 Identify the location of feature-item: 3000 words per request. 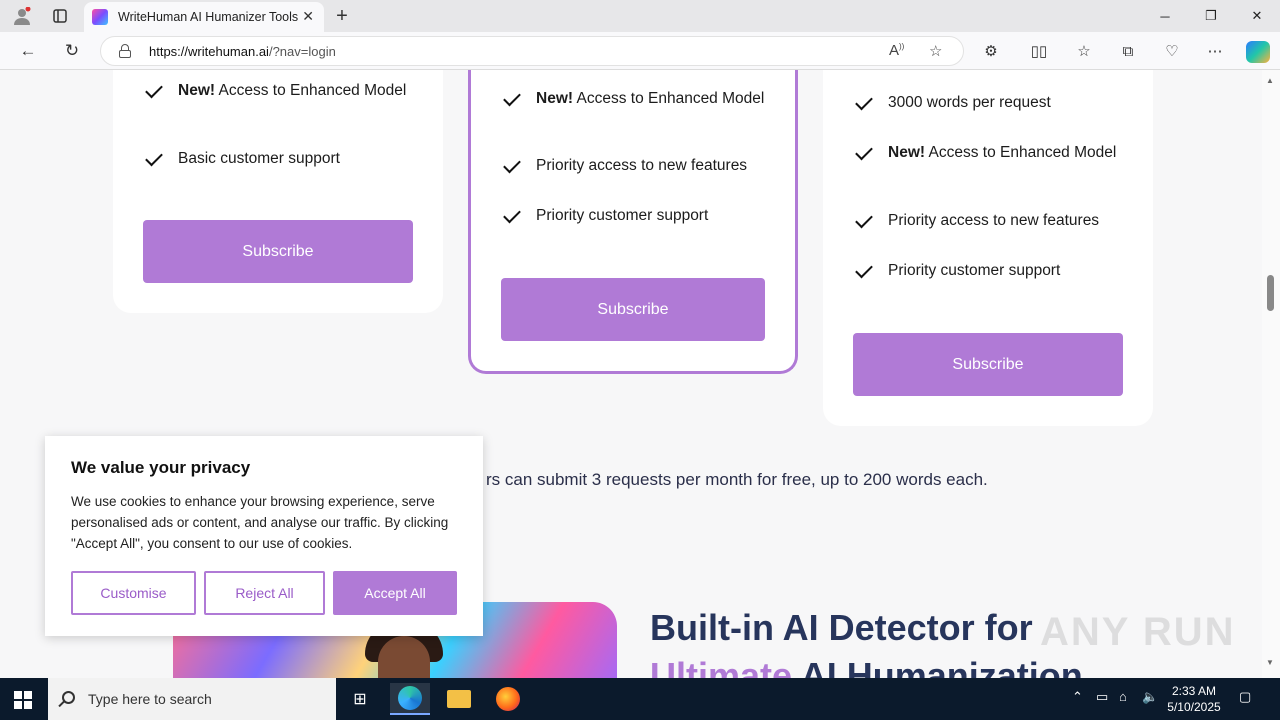
(990, 103).